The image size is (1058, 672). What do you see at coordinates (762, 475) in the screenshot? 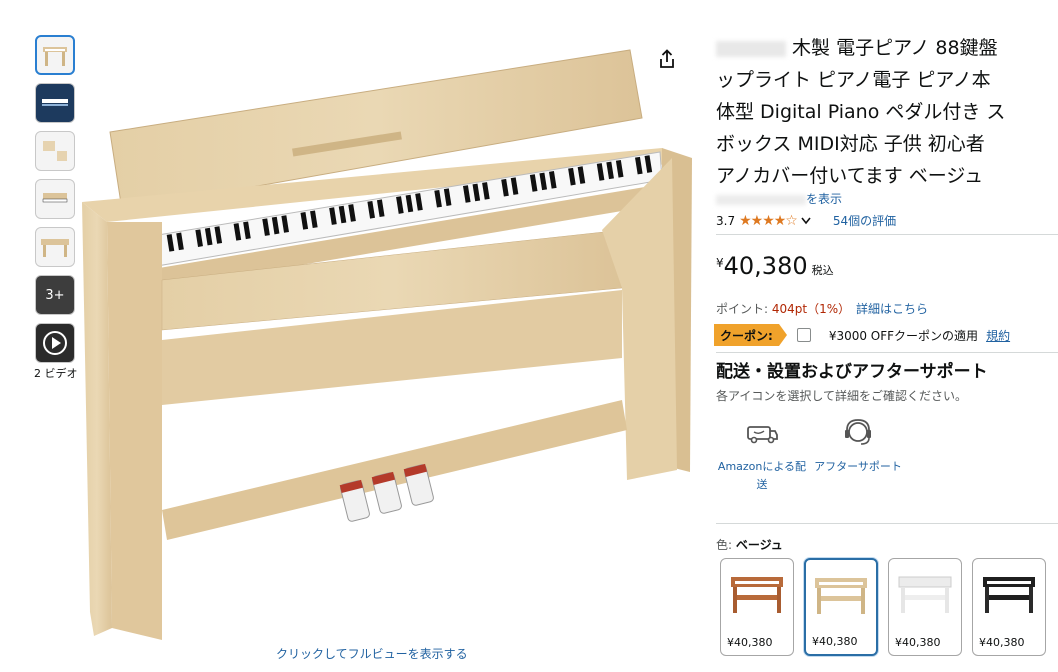
I see `delivery-support-label: Amazonによる配送` at bounding box center [762, 475].